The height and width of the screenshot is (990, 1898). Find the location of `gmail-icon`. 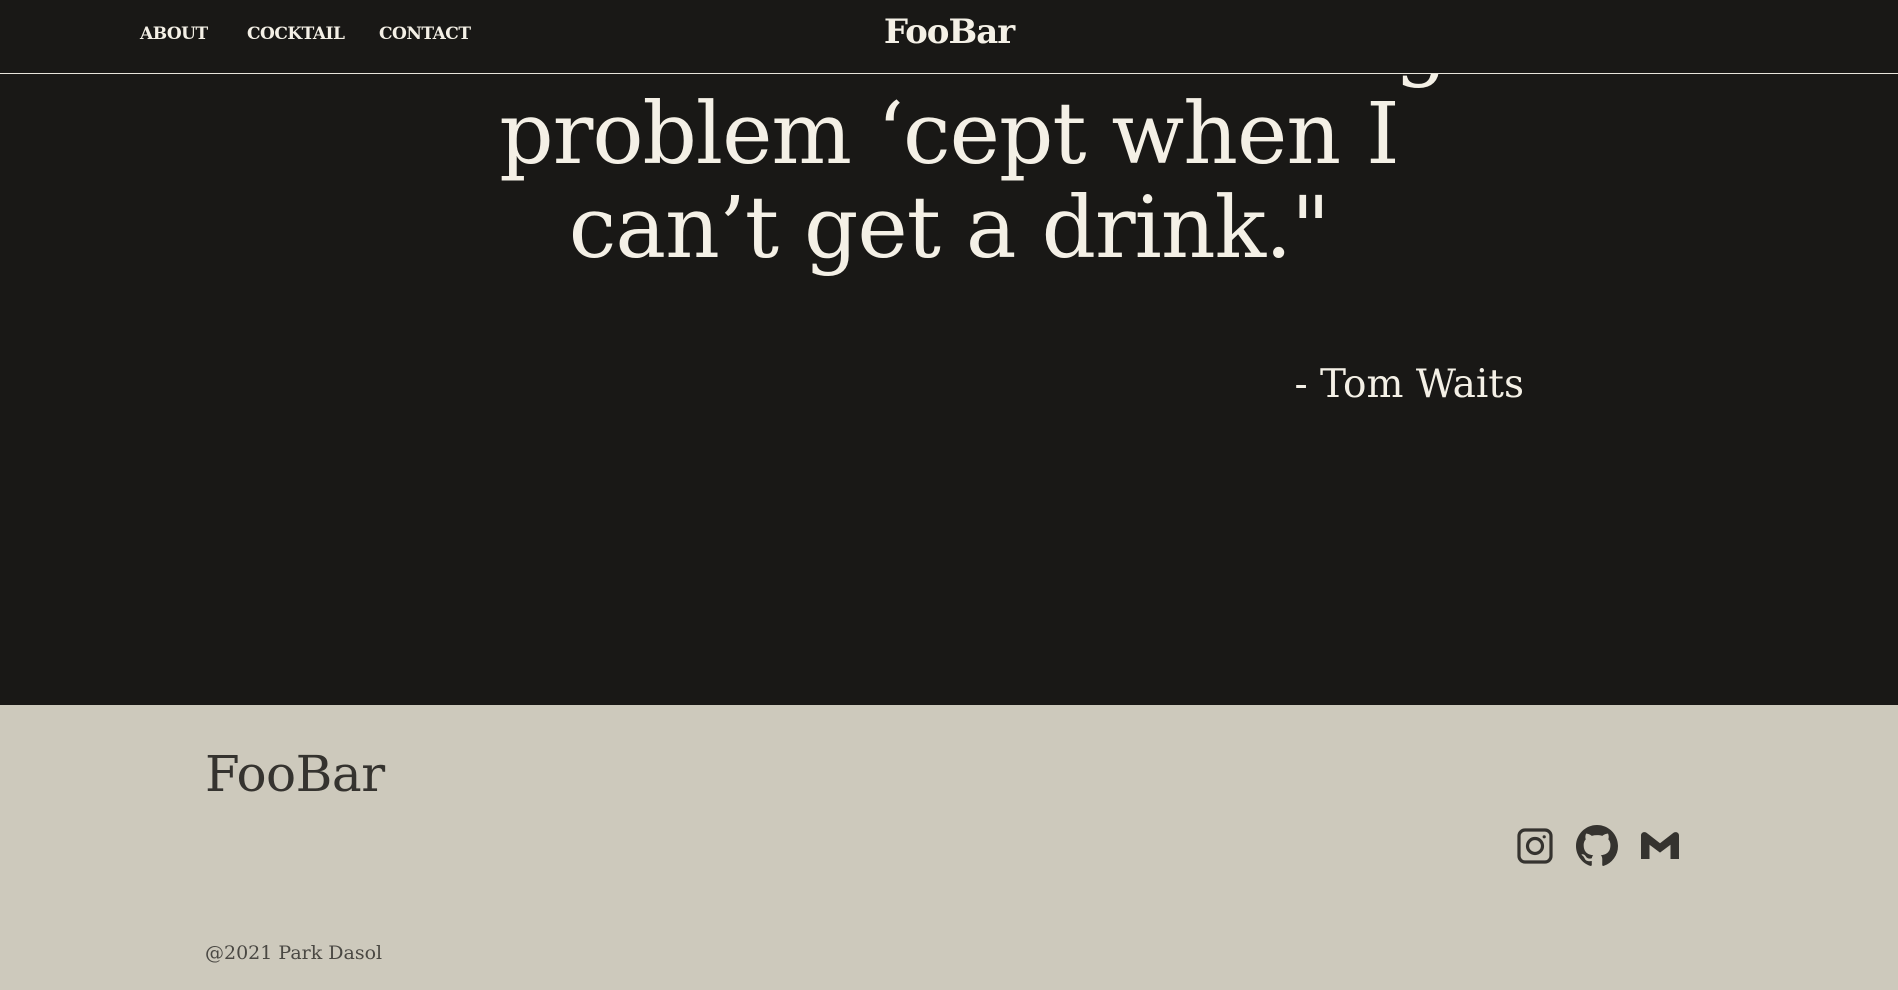

gmail-icon is located at coordinates (1660, 846).